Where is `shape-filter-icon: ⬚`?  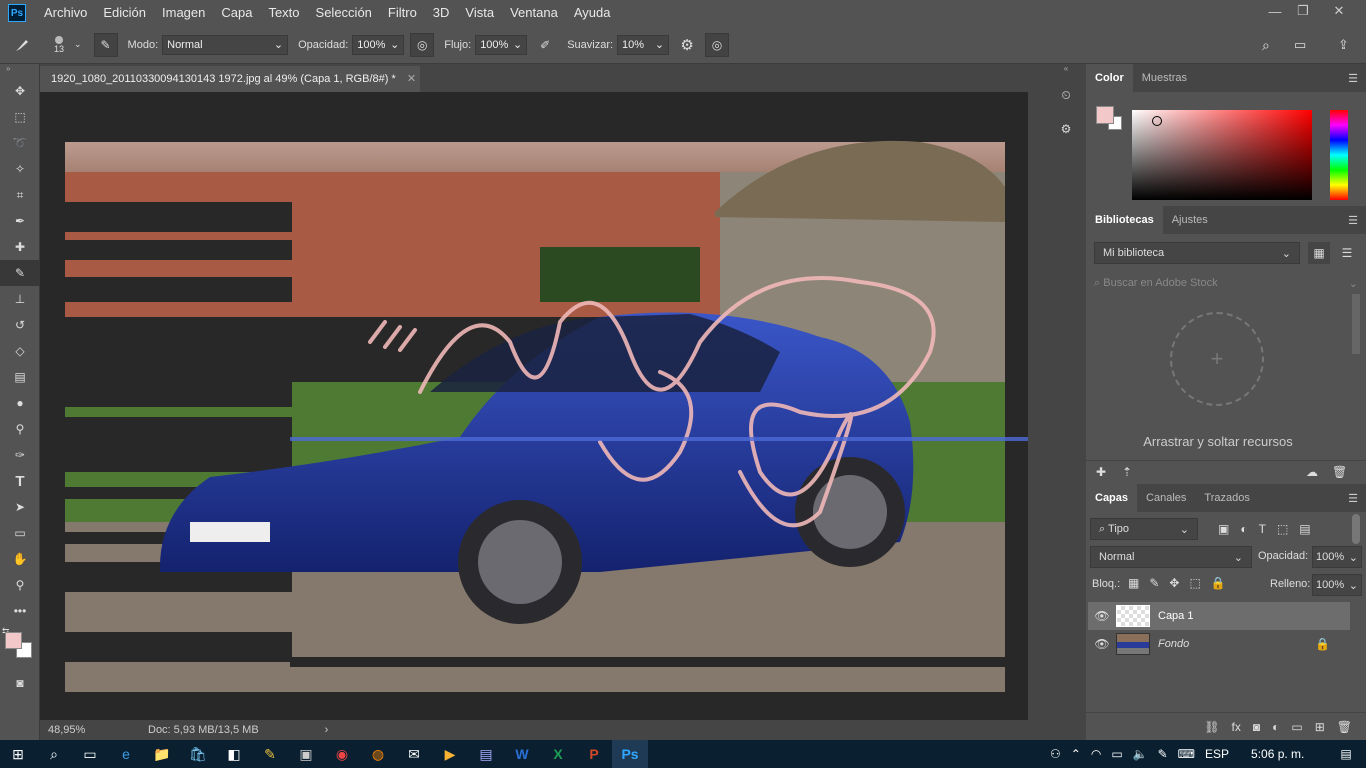
shape-filter-icon: ⬚ is located at coordinates (1282, 529).